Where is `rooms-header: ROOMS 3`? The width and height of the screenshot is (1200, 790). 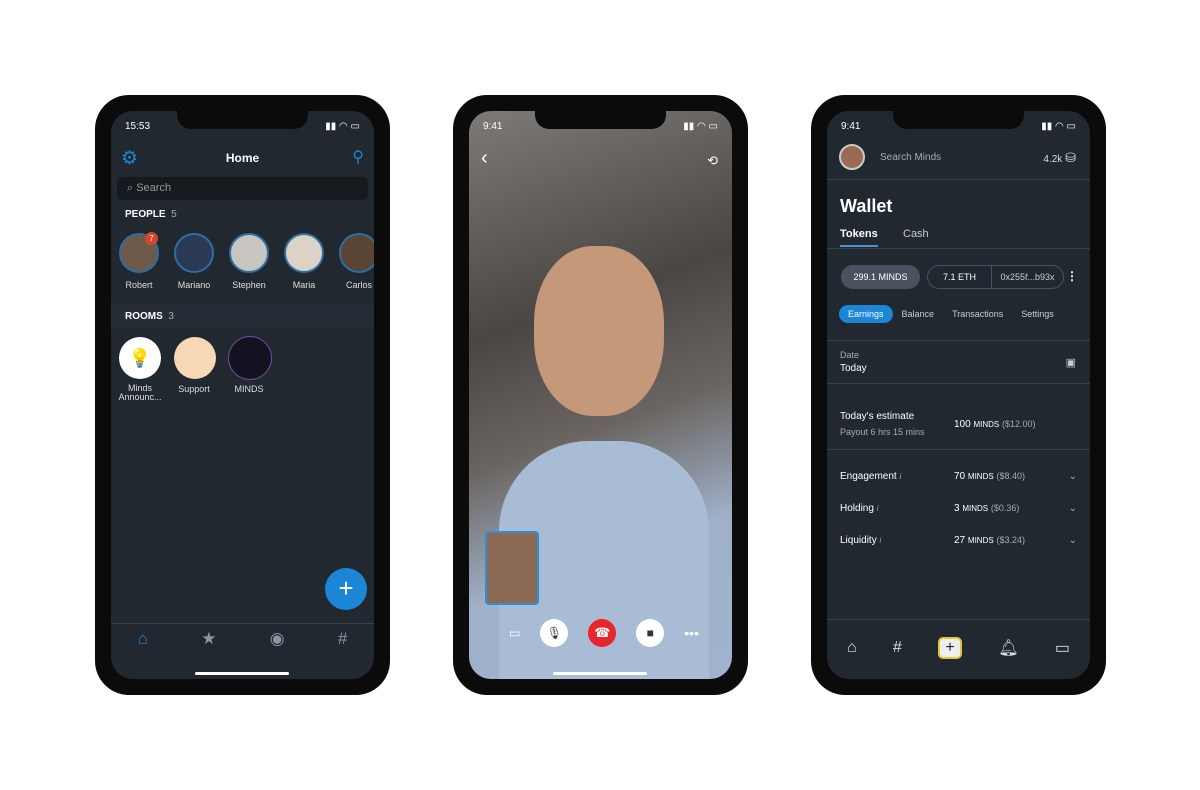 rooms-header: ROOMS 3 is located at coordinates (149, 316).